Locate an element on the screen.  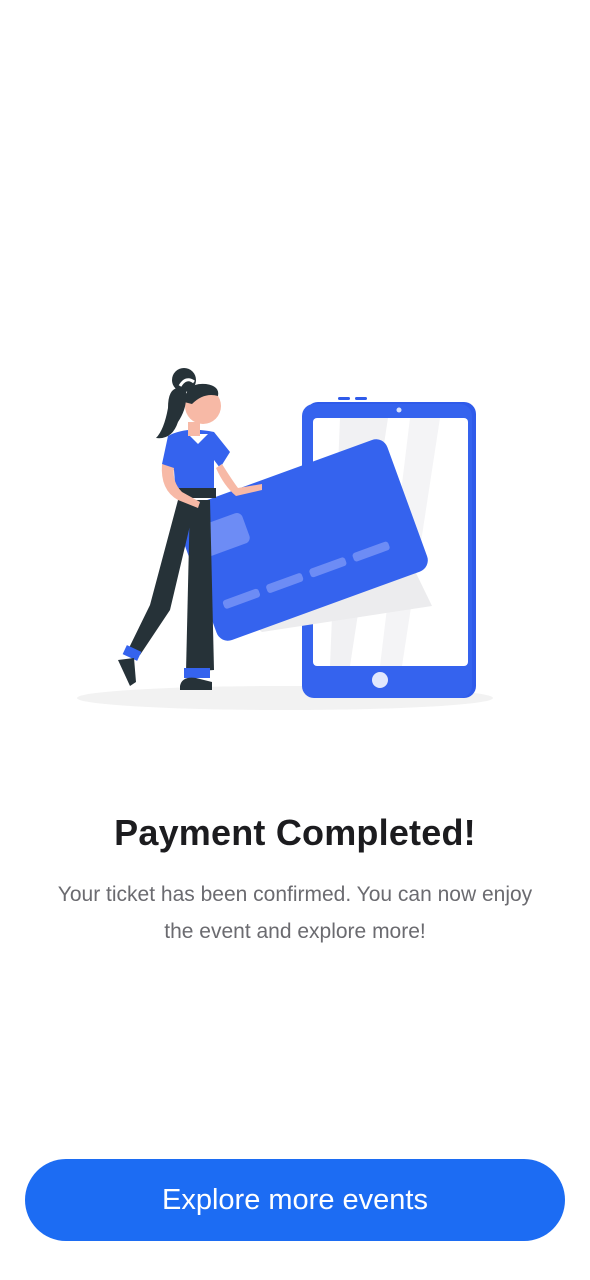
explore-more-events-button: Explore more events is located at coordinates (295, 1200).